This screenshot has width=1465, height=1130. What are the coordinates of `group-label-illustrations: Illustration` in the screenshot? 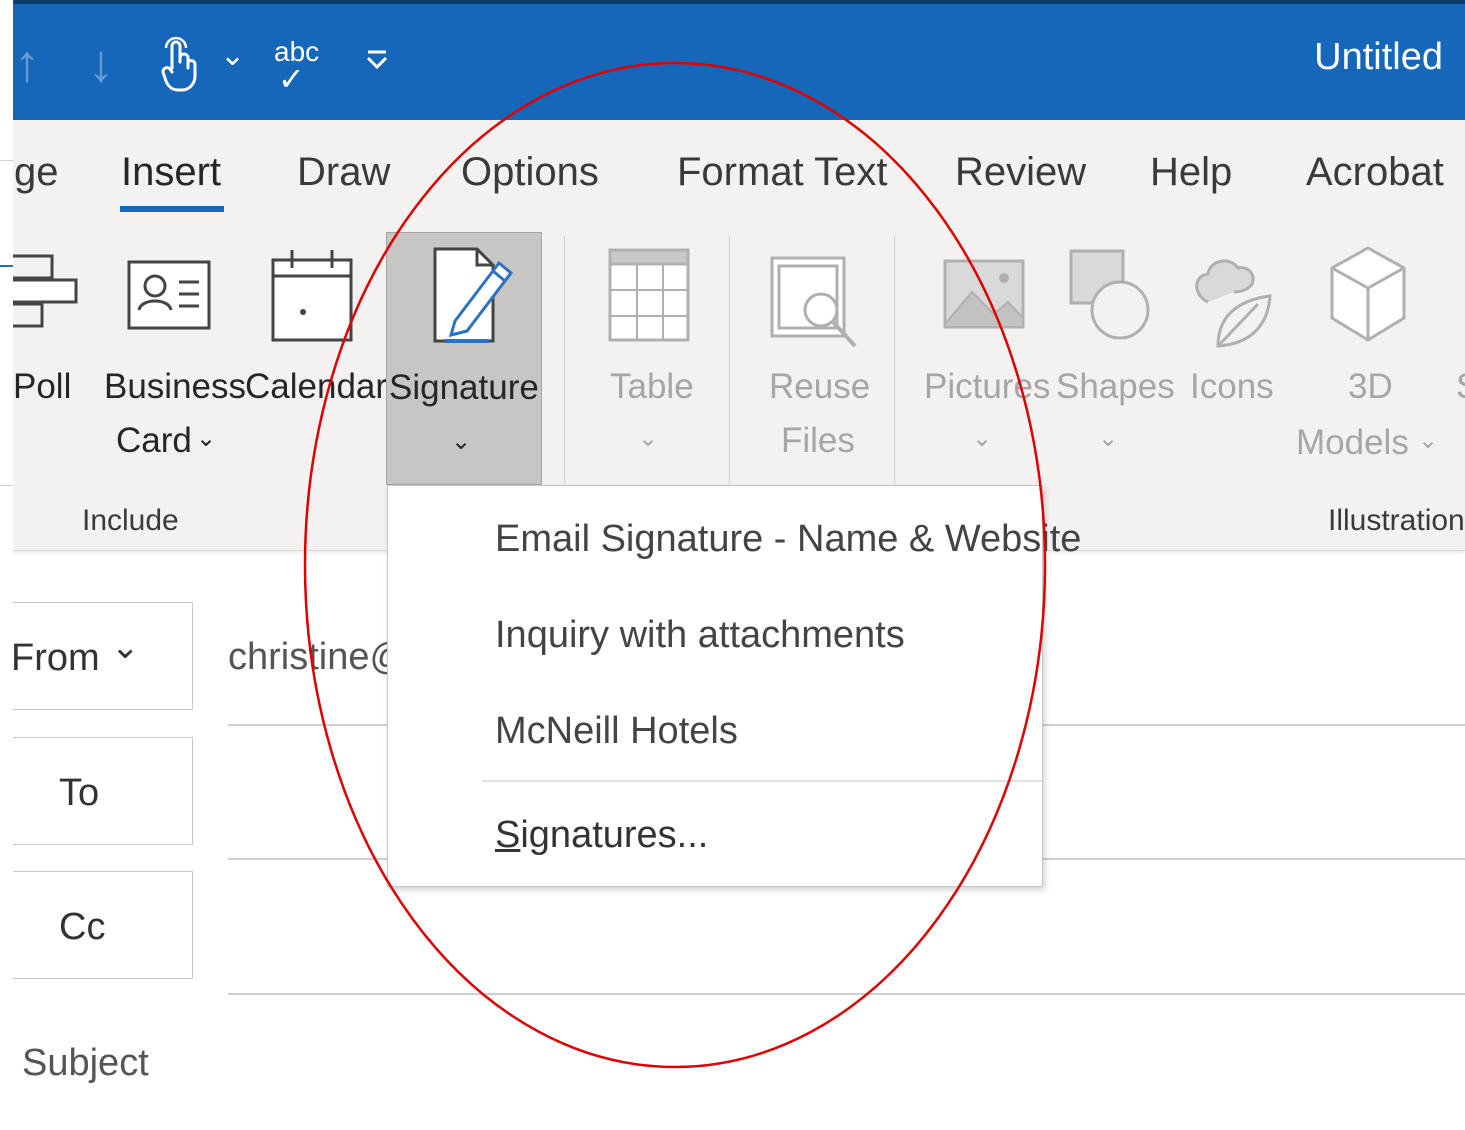 It's located at (1396, 520).